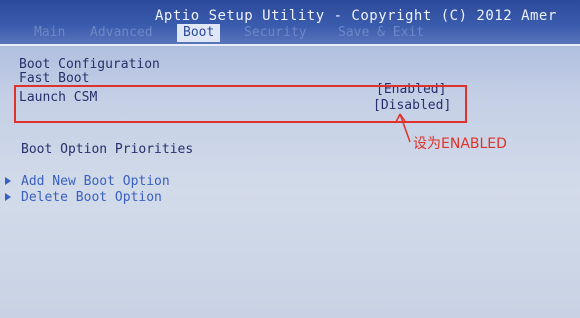  What do you see at coordinates (54, 78) in the screenshot?
I see `fast-boot-label: Fast Boot` at bounding box center [54, 78].